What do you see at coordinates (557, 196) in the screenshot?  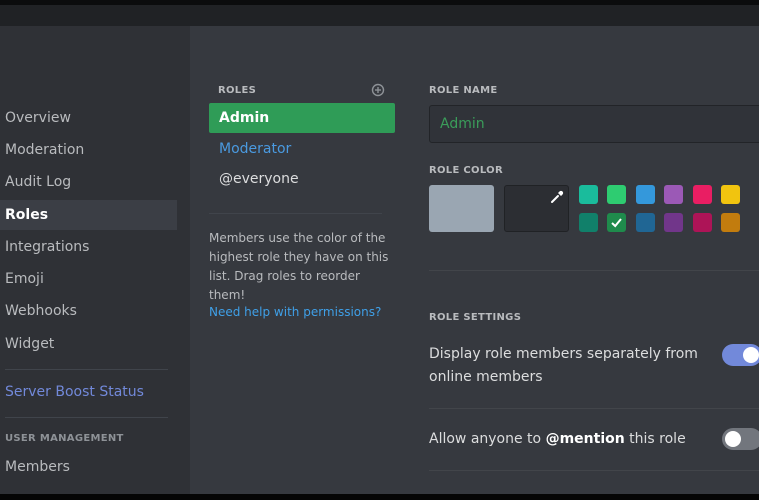 I see `eyedropper-icon` at bounding box center [557, 196].